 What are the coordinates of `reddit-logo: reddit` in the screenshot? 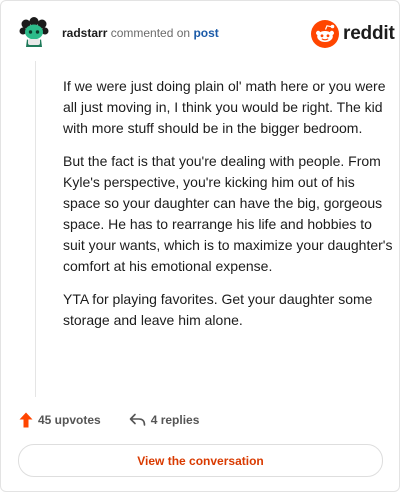 It's located at (353, 34).